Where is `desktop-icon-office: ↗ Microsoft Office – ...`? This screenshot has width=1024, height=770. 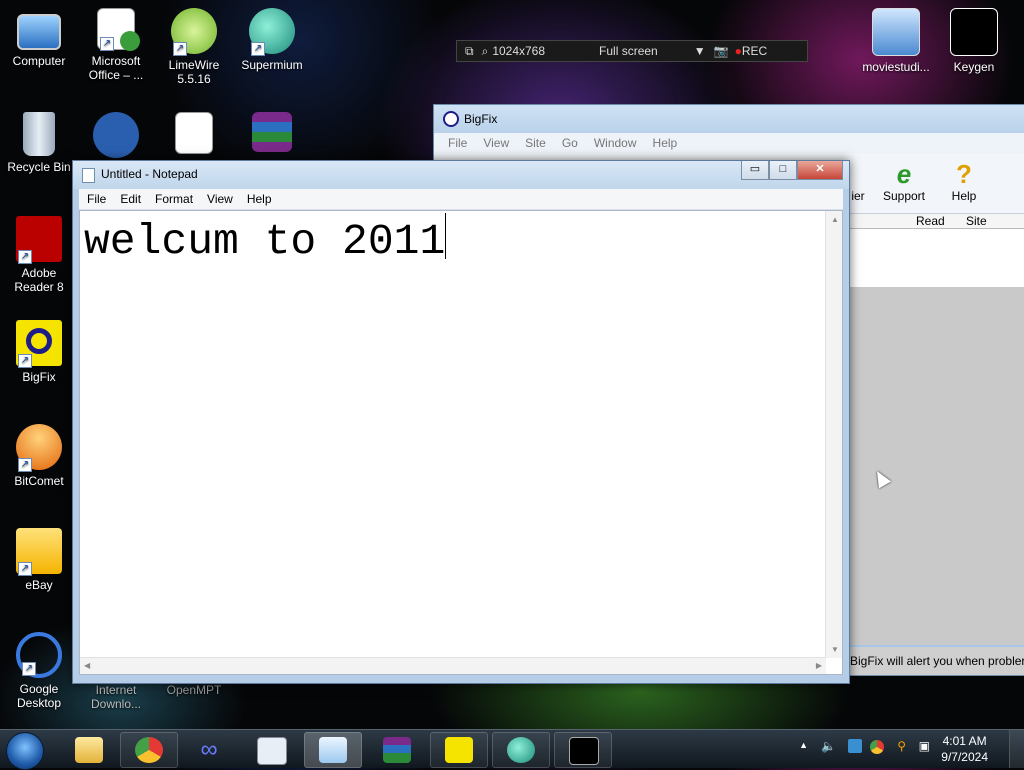 desktop-icon-office: ↗ Microsoft Office – ... is located at coordinates (116, 45).